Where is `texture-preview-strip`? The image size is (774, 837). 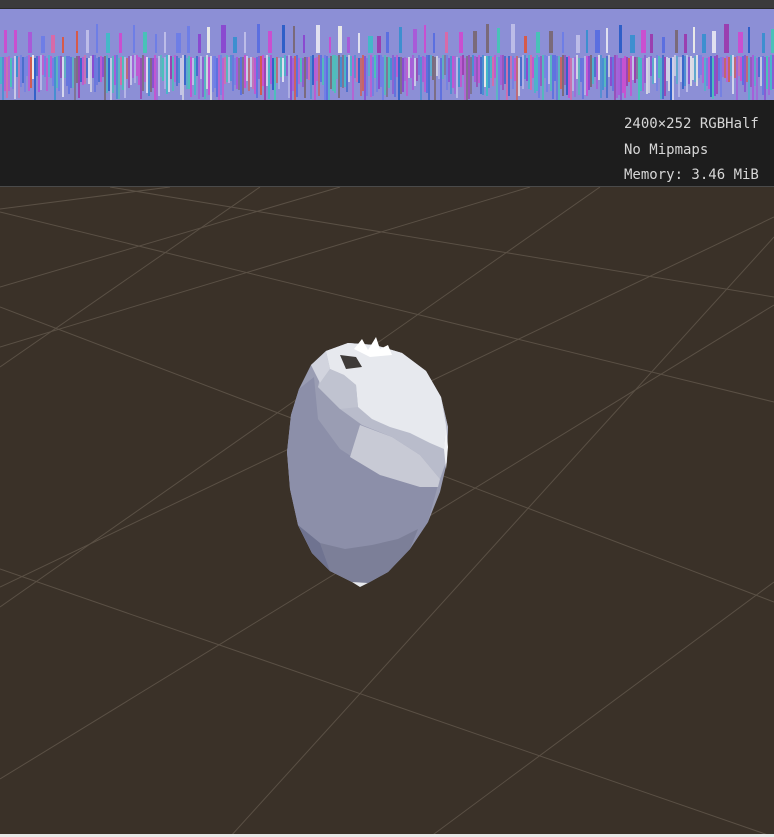
texture-preview-strip is located at coordinates (387, 54).